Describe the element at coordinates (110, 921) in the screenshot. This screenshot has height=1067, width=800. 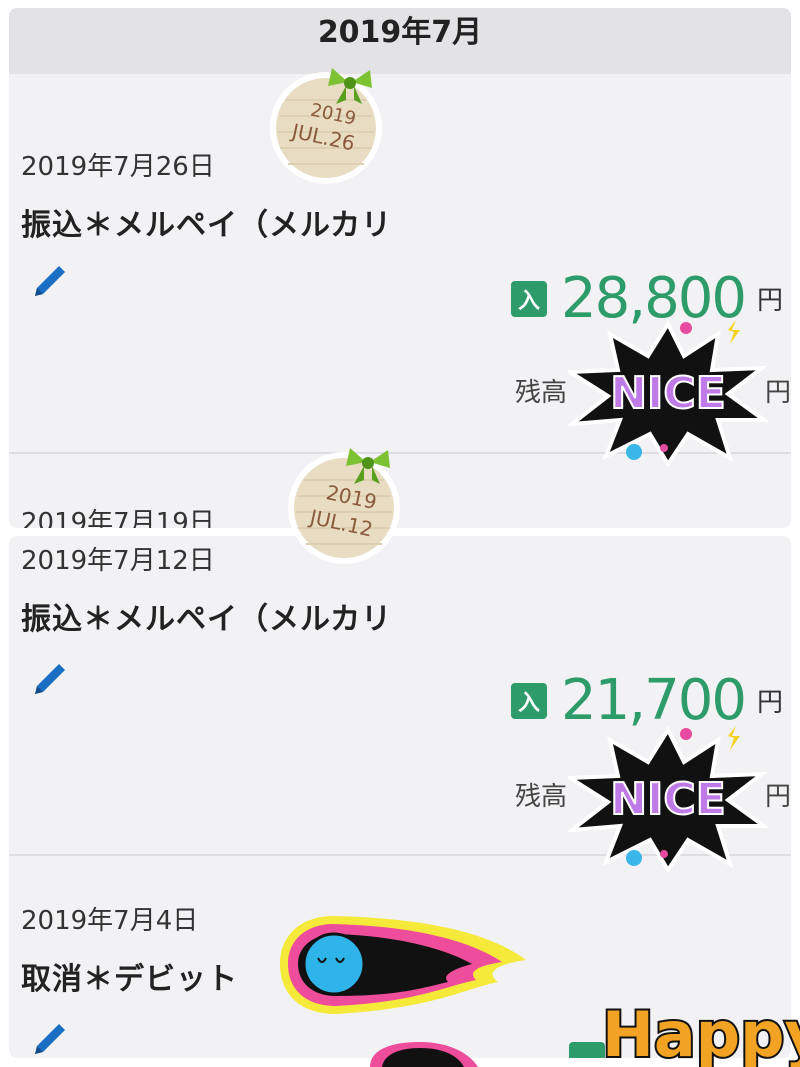
I see `transaction-date: 2019年7月4日` at that location.